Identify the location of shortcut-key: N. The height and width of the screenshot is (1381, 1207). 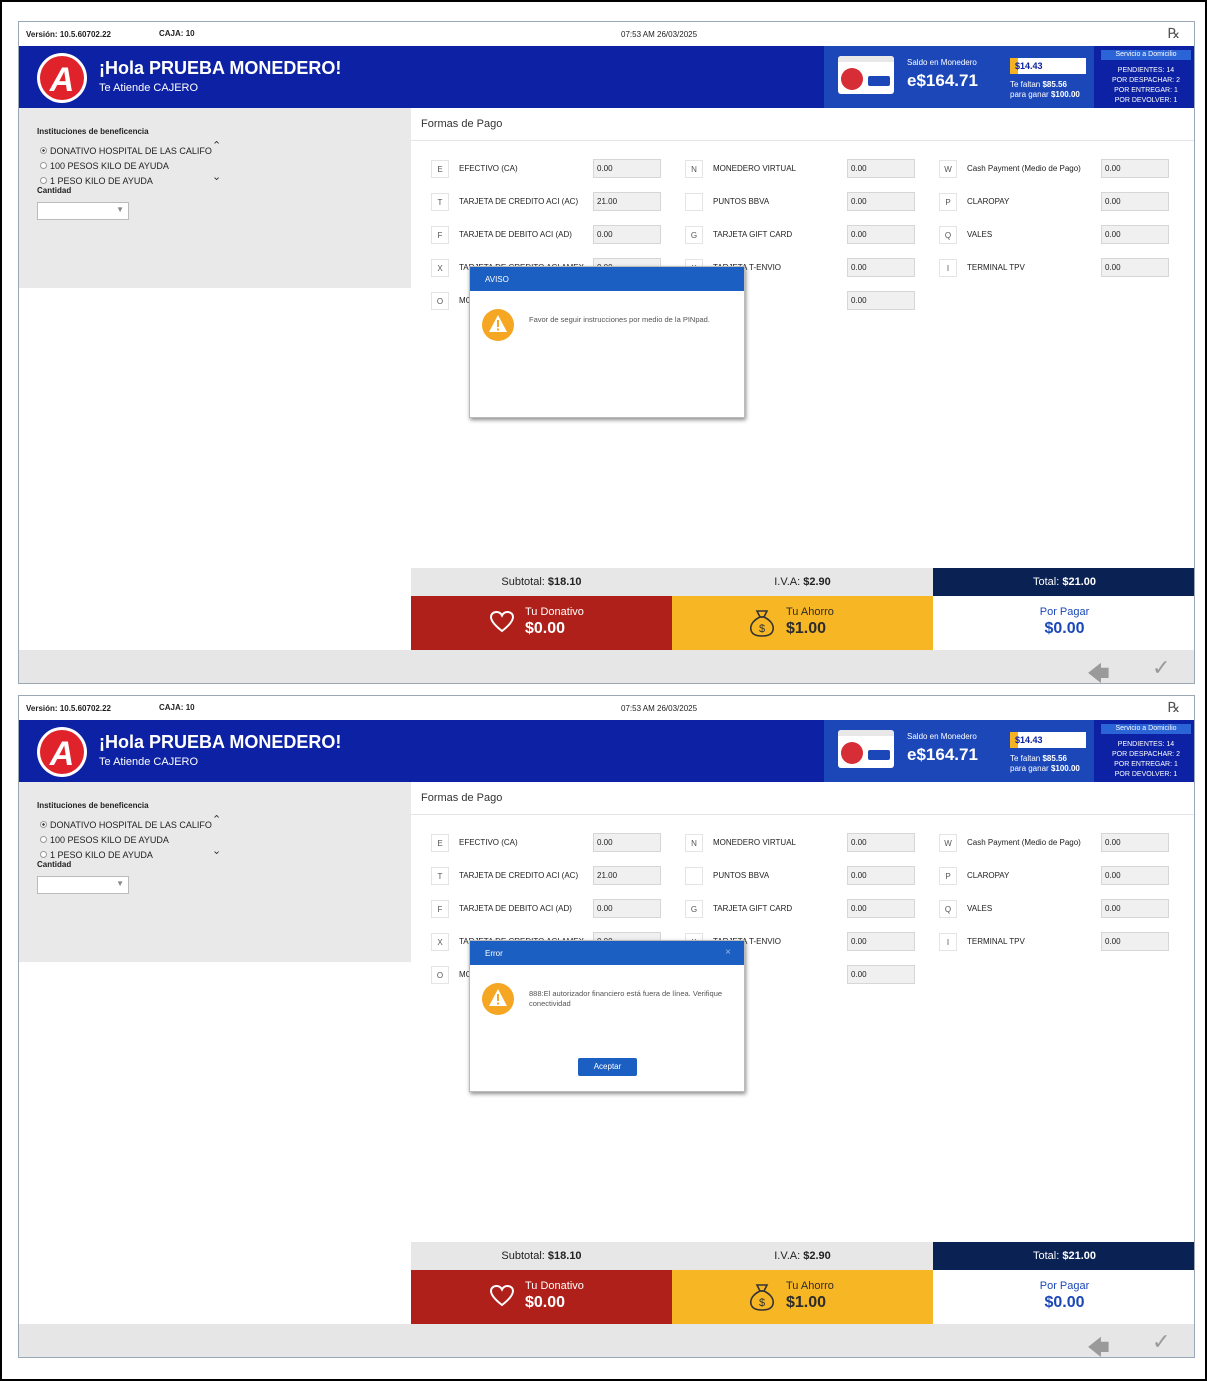
(694, 169).